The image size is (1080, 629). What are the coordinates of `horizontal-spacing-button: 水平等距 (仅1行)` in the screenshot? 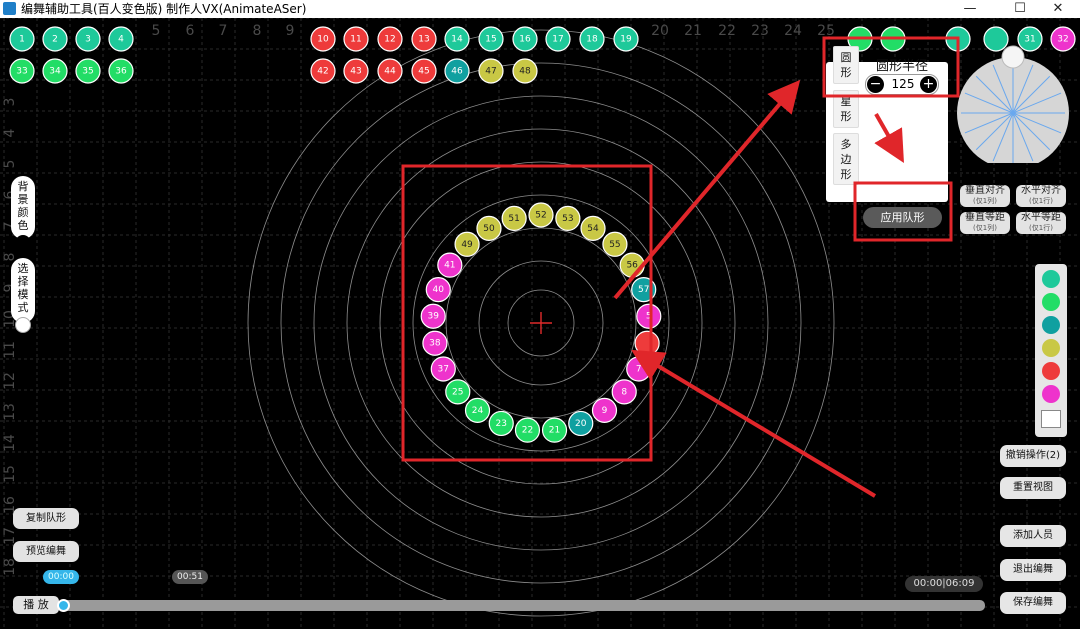 It's located at (1041, 223).